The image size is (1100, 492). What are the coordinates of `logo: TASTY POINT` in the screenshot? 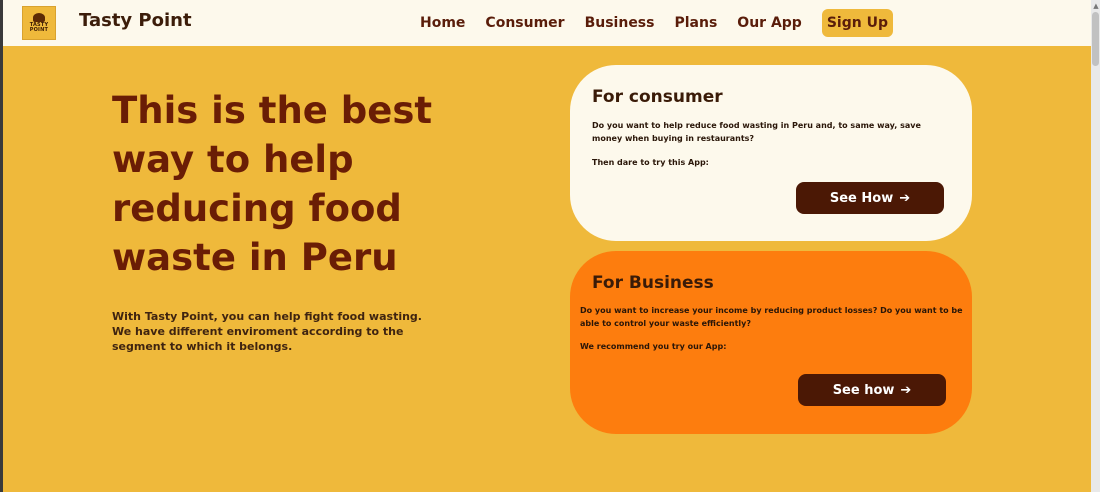 It's located at (39, 23).